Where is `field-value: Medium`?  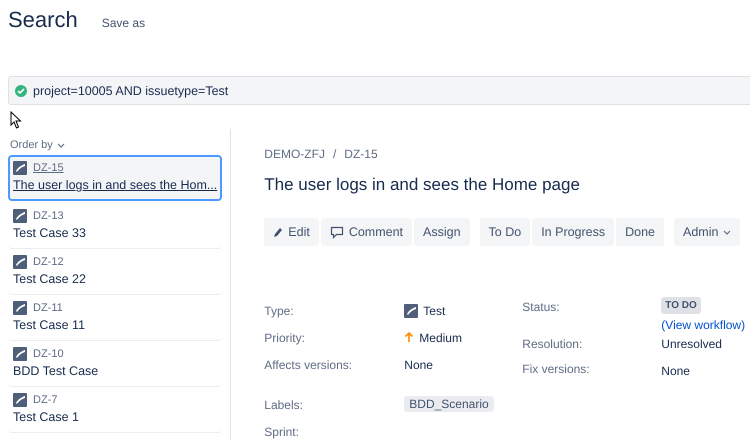
field-value: Medium is located at coordinates (463, 344).